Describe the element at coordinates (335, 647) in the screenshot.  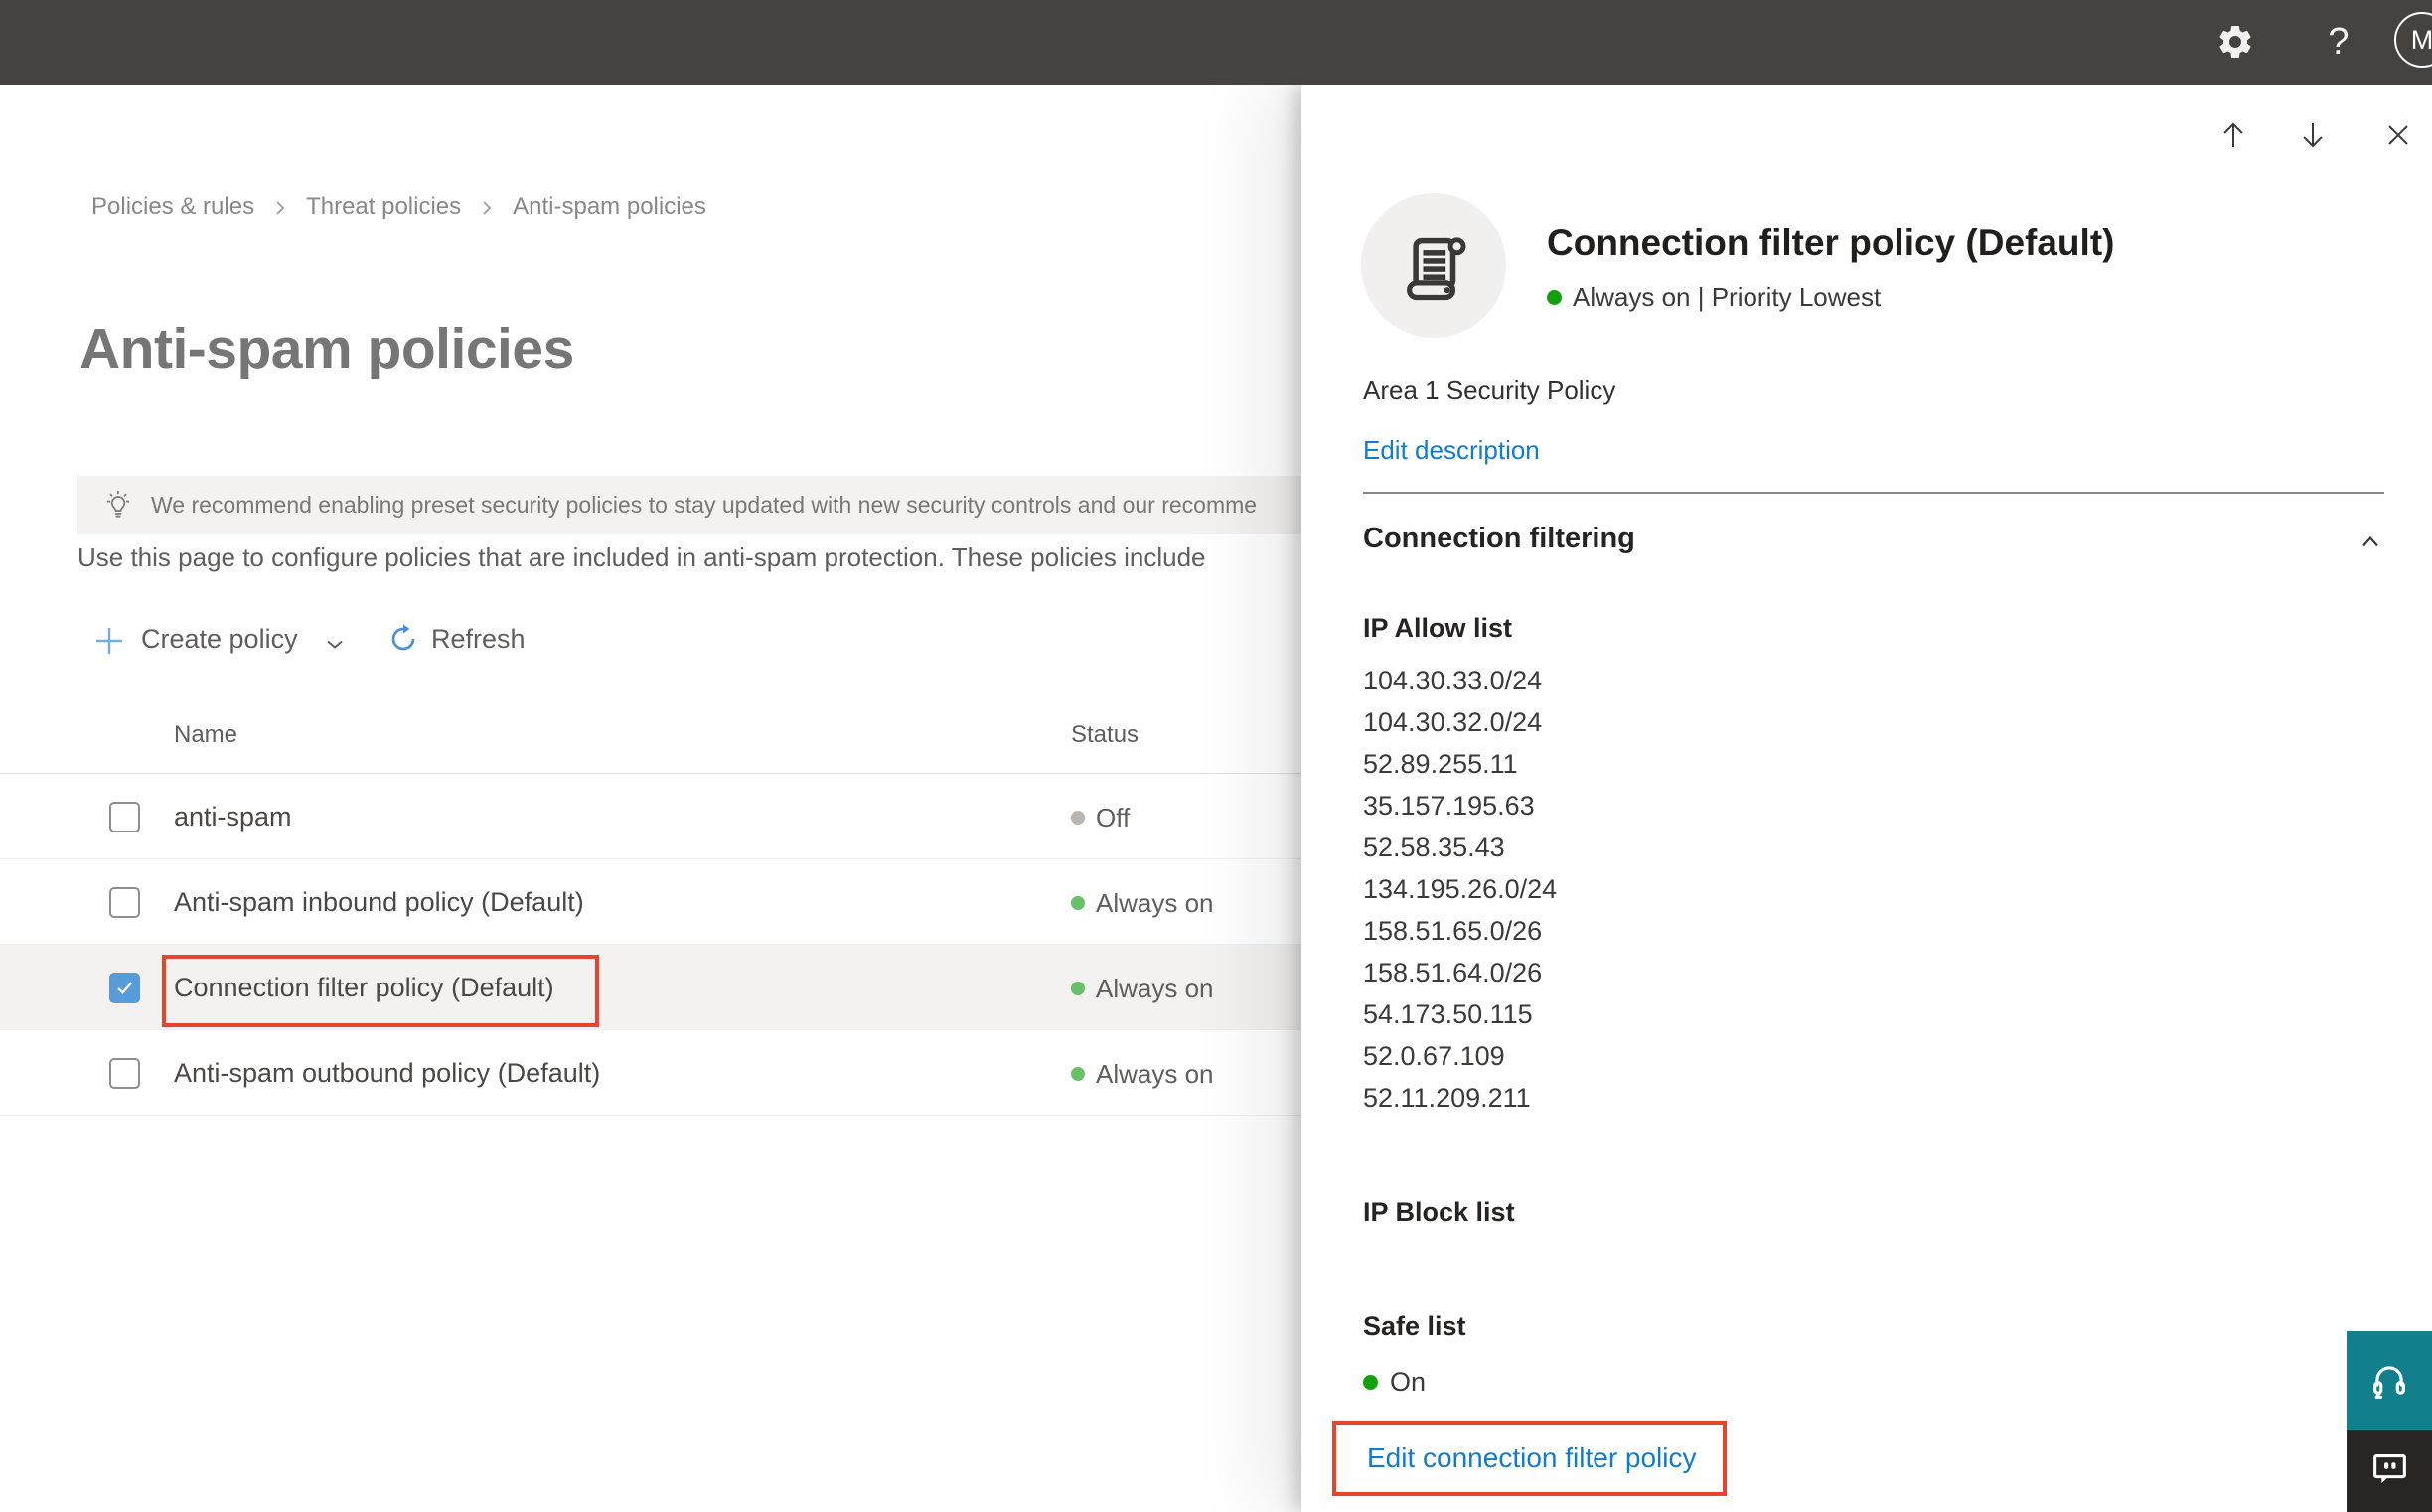
I see `chevron-down-icon` at that location.